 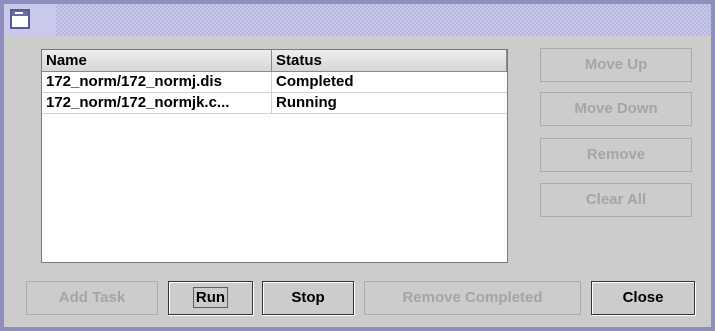 I want to click on title-bar, so click(x=357, y=20).